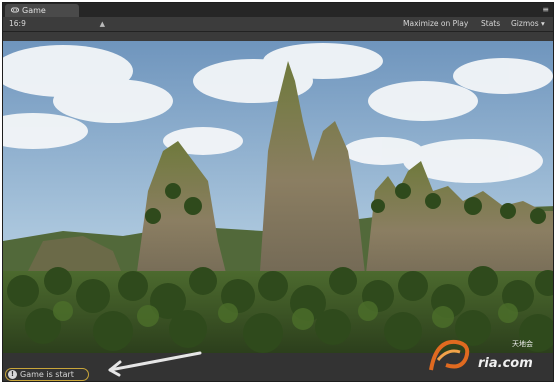 The width and height of the screenshot is (558, 385). What do you see at coordinates (525, 23) in the screenshot?
I see `gizmos-label: Gizmos` at bounding box center [525, 23].